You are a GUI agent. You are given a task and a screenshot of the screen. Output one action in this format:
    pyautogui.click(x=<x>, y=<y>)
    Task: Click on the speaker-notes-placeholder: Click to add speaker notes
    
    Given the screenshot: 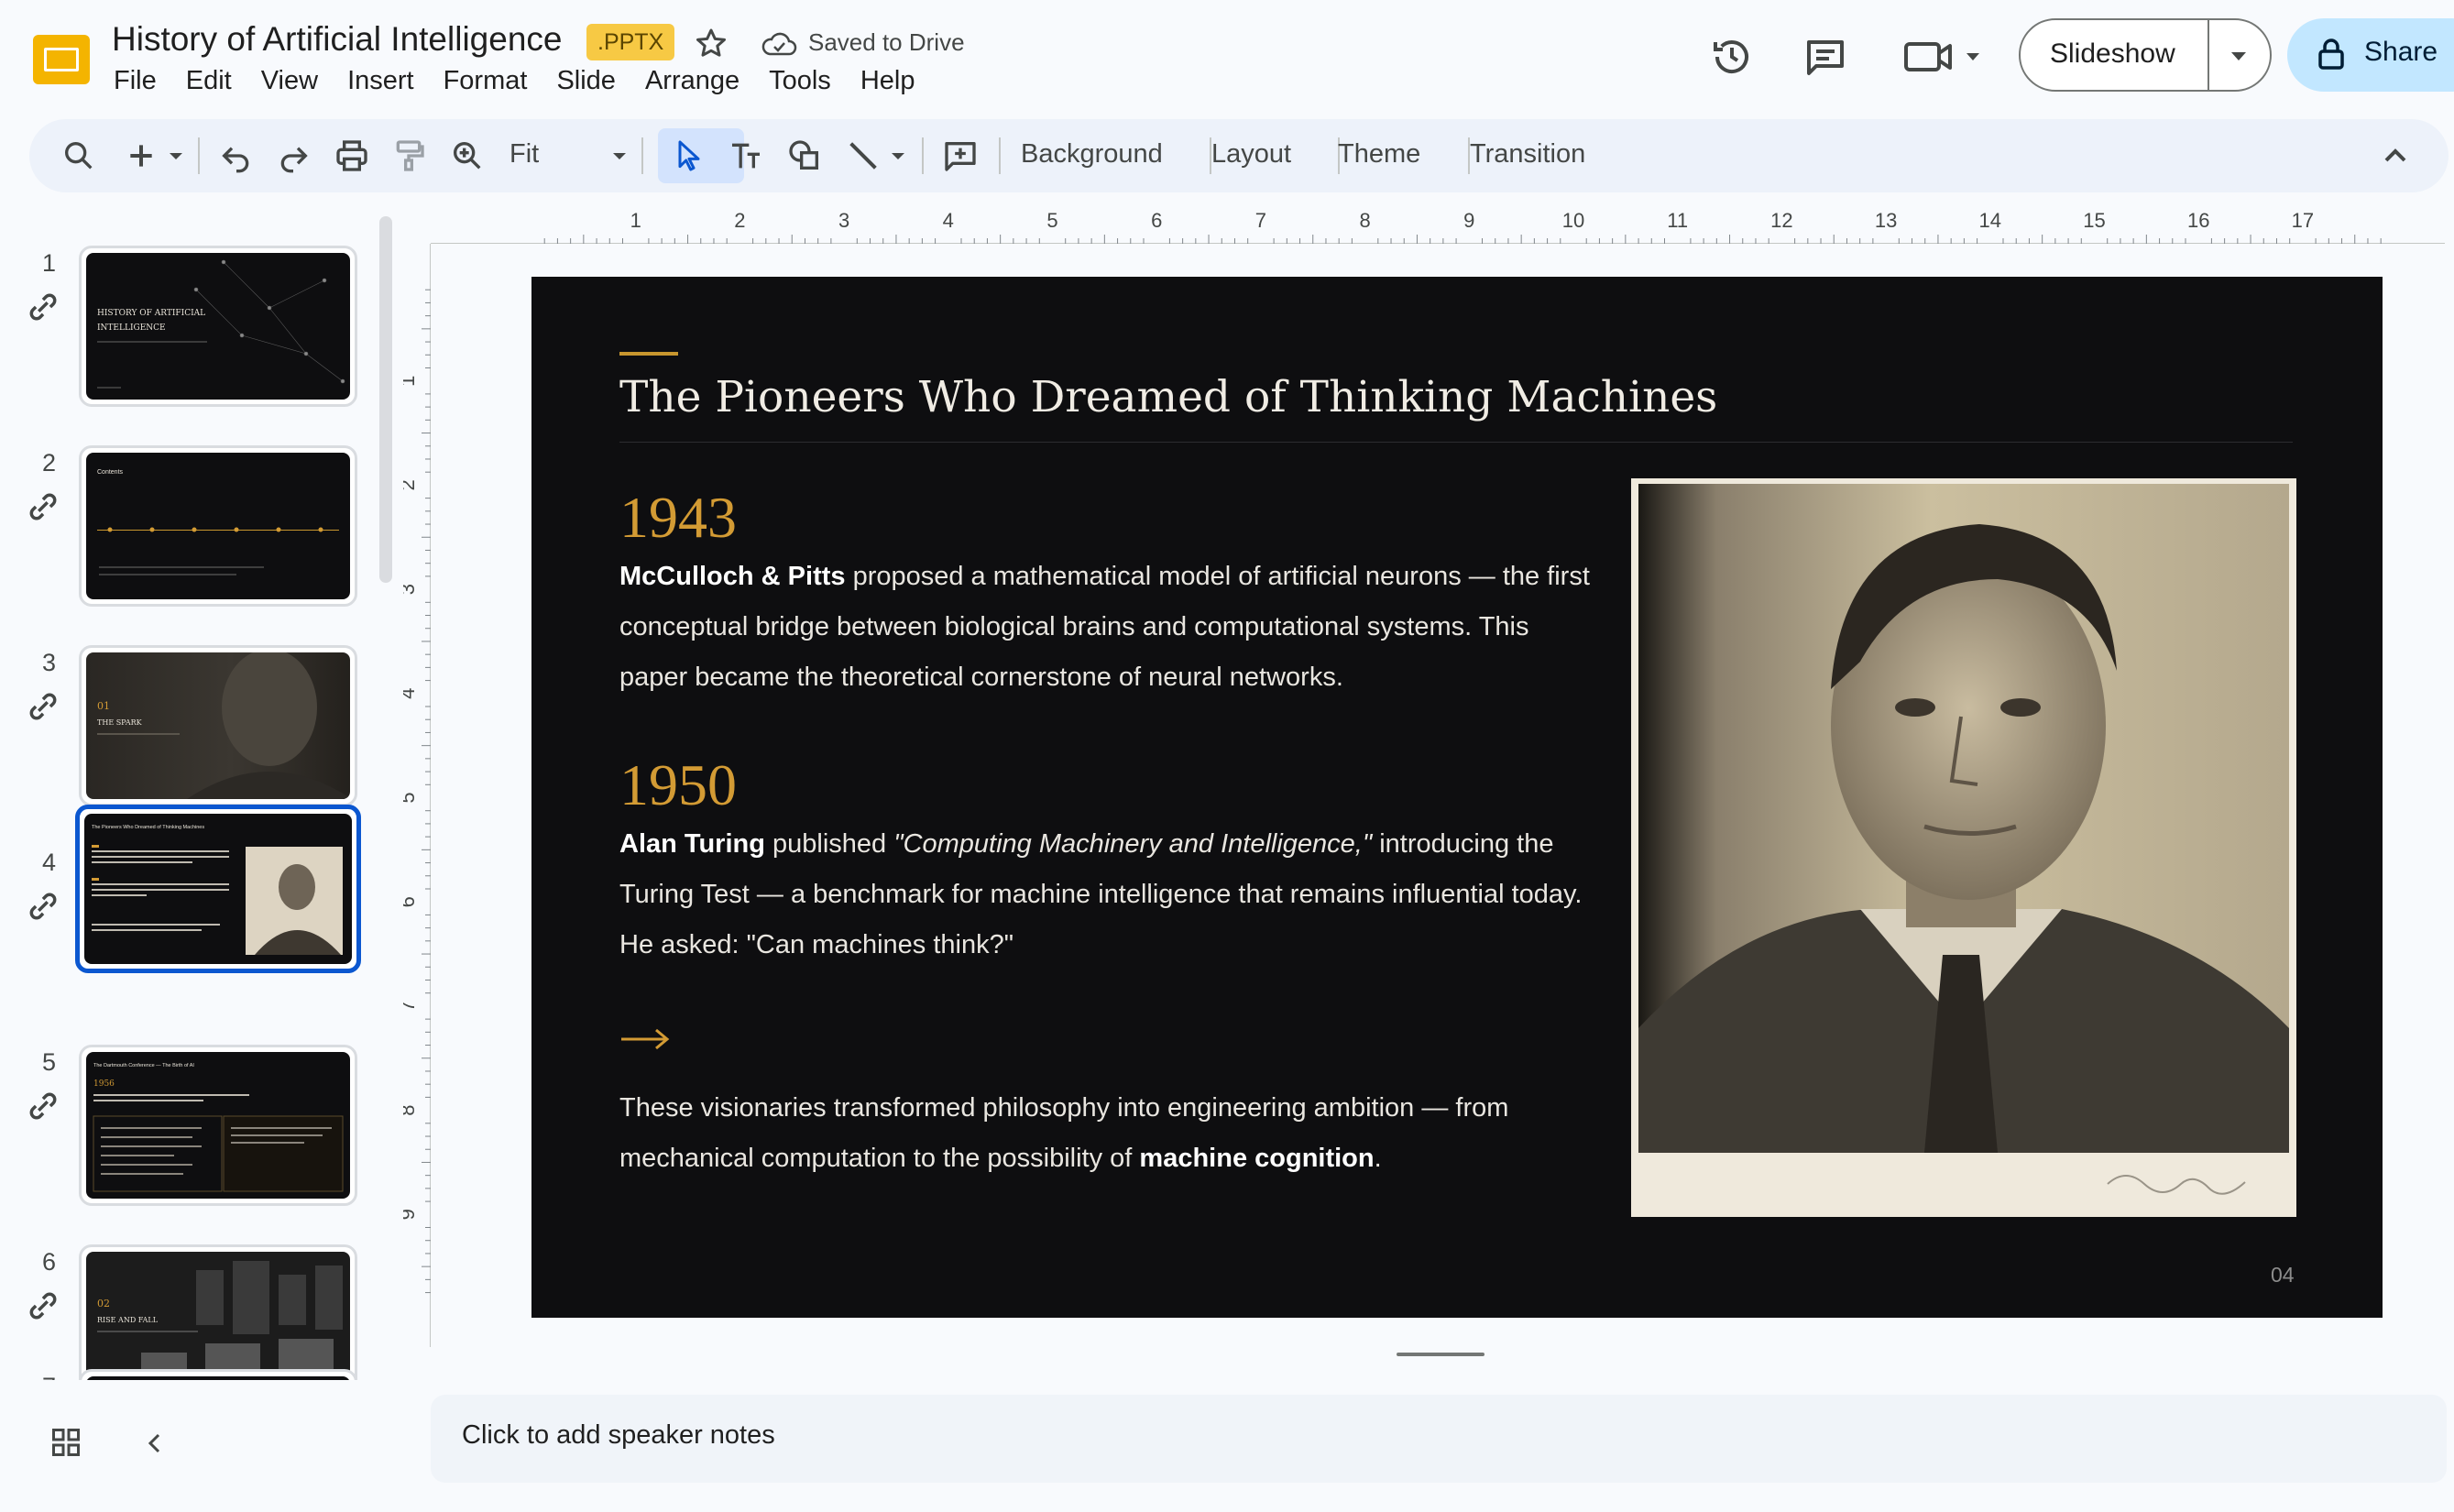 What is the action you would take?
    pyautogui.click(x=618, y=1435)
    